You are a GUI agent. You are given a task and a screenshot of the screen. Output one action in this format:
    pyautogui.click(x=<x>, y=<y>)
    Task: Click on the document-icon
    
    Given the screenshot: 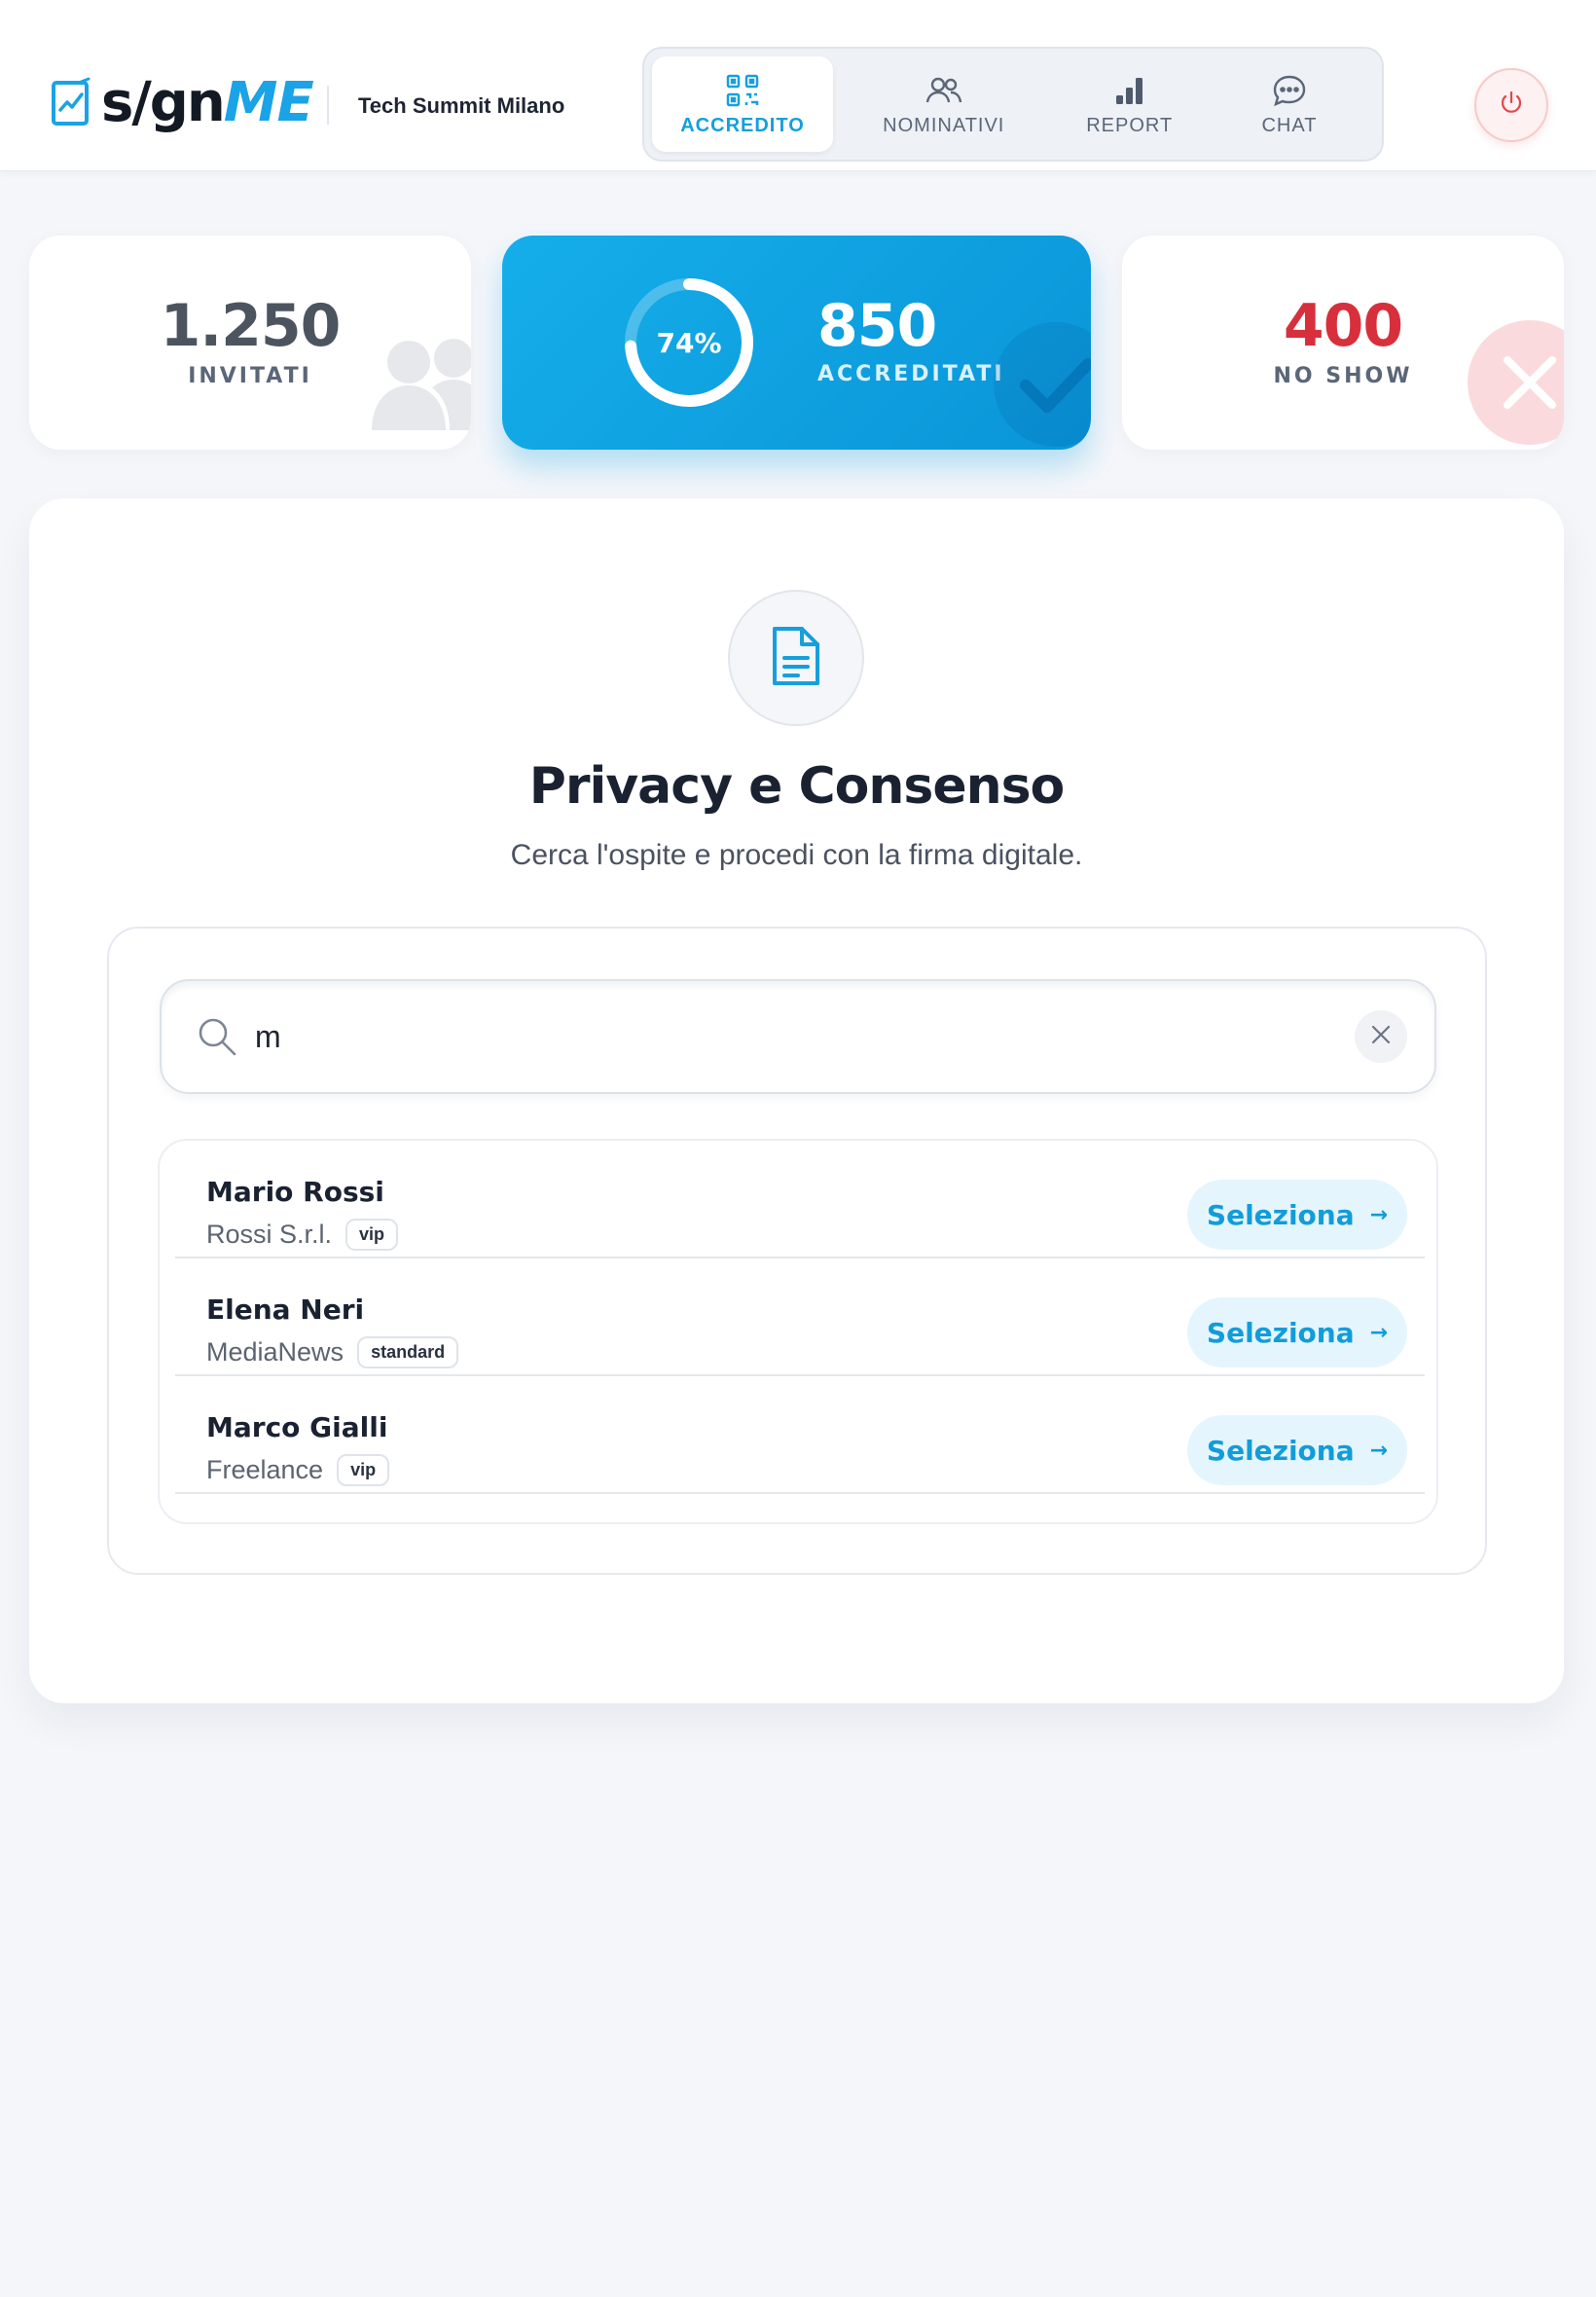 What is the action you would take?
    pyautogui.click(x=796, y=658)
    